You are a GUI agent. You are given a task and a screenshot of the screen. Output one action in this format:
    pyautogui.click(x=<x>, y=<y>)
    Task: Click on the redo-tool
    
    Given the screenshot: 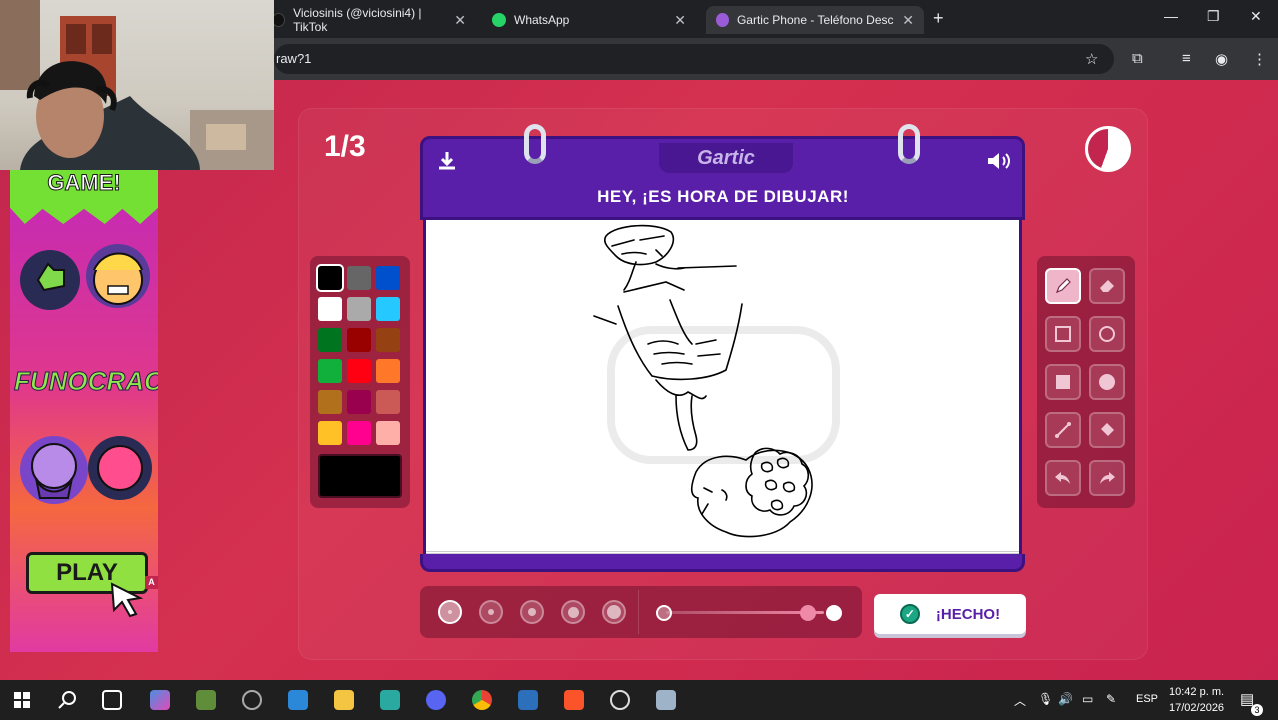 What is the action you would take?
    pyautogui.click(x=1107, y=478)
    